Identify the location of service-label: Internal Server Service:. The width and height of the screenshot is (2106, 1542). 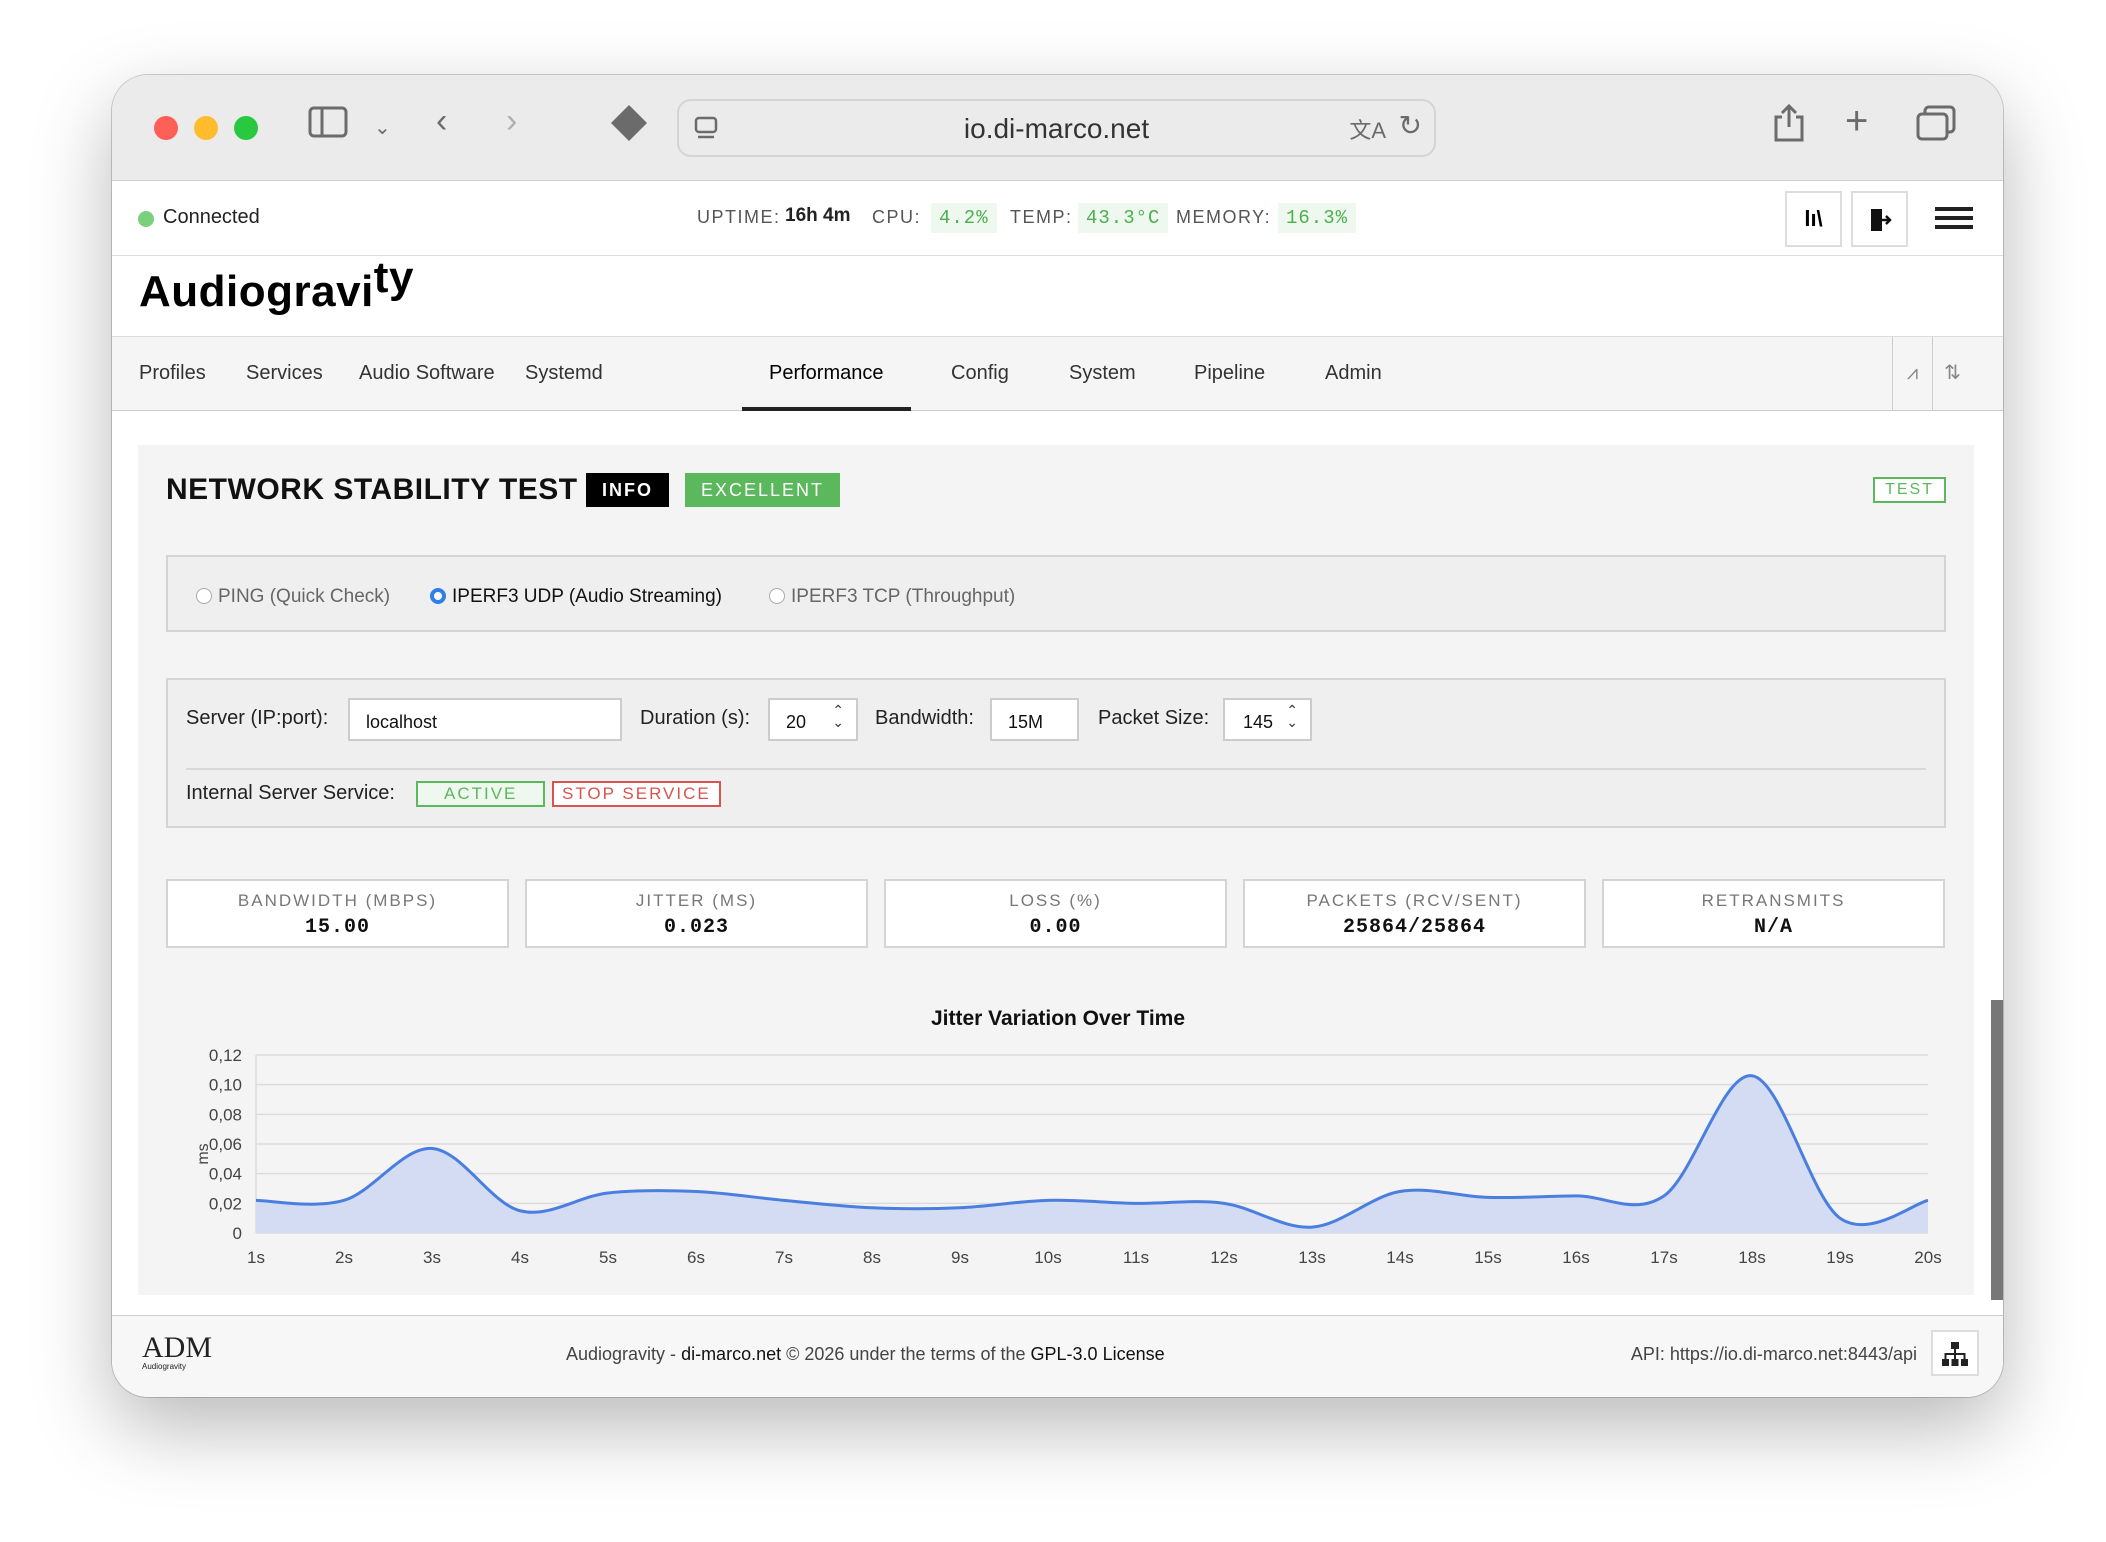
(290, 793).